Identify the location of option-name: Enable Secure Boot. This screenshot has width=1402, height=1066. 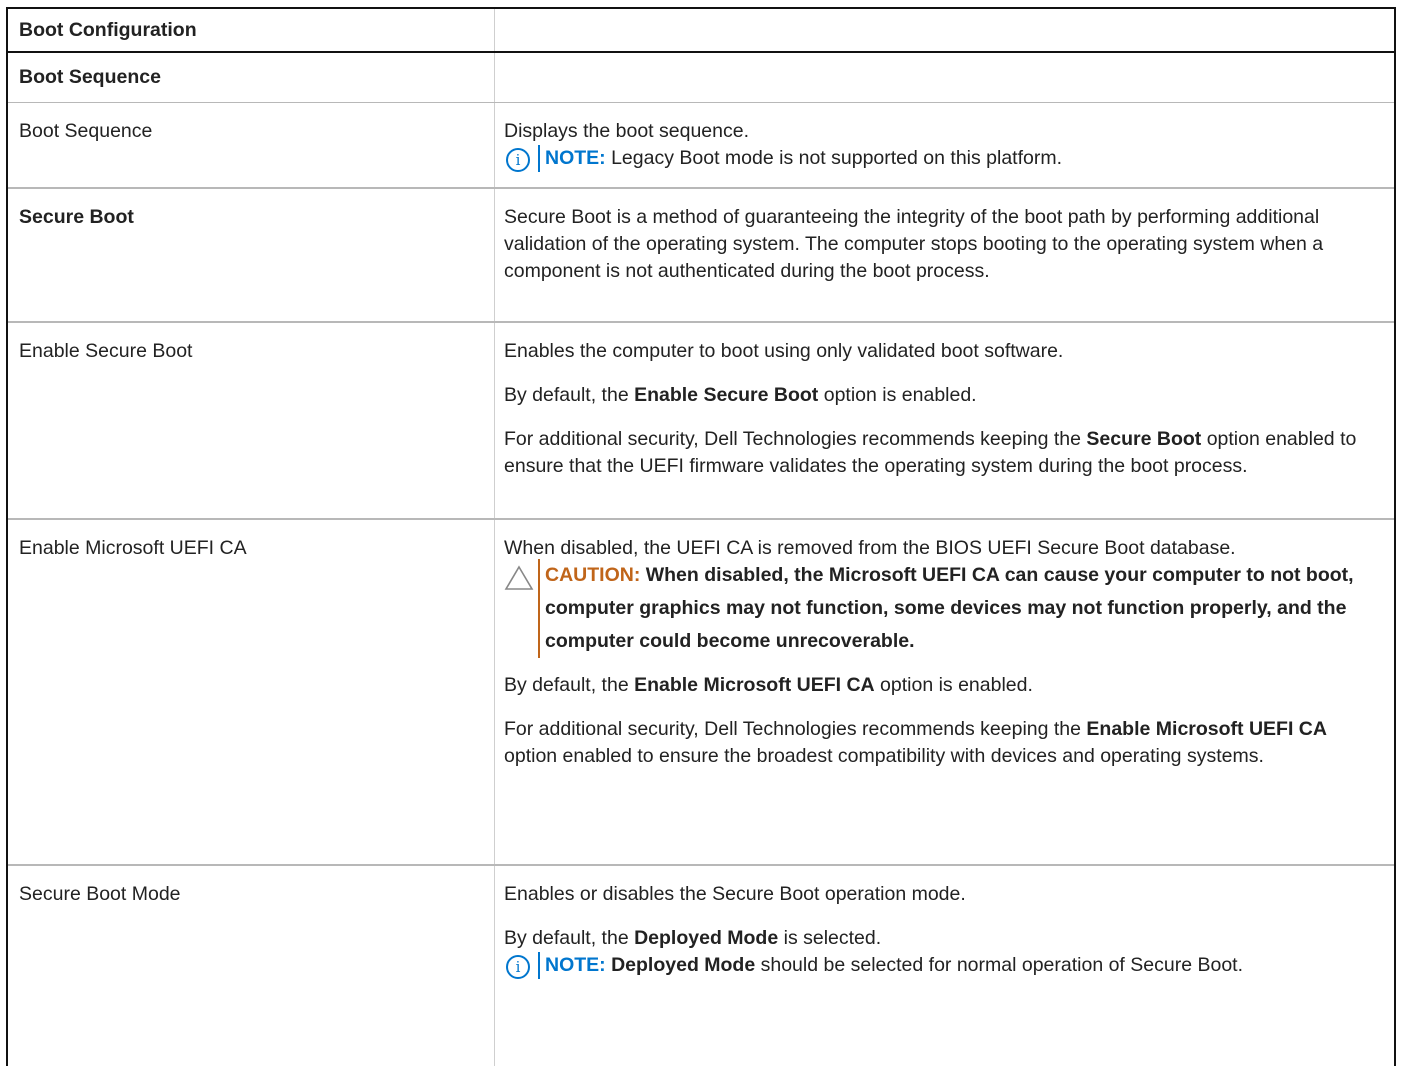
(106, 351).